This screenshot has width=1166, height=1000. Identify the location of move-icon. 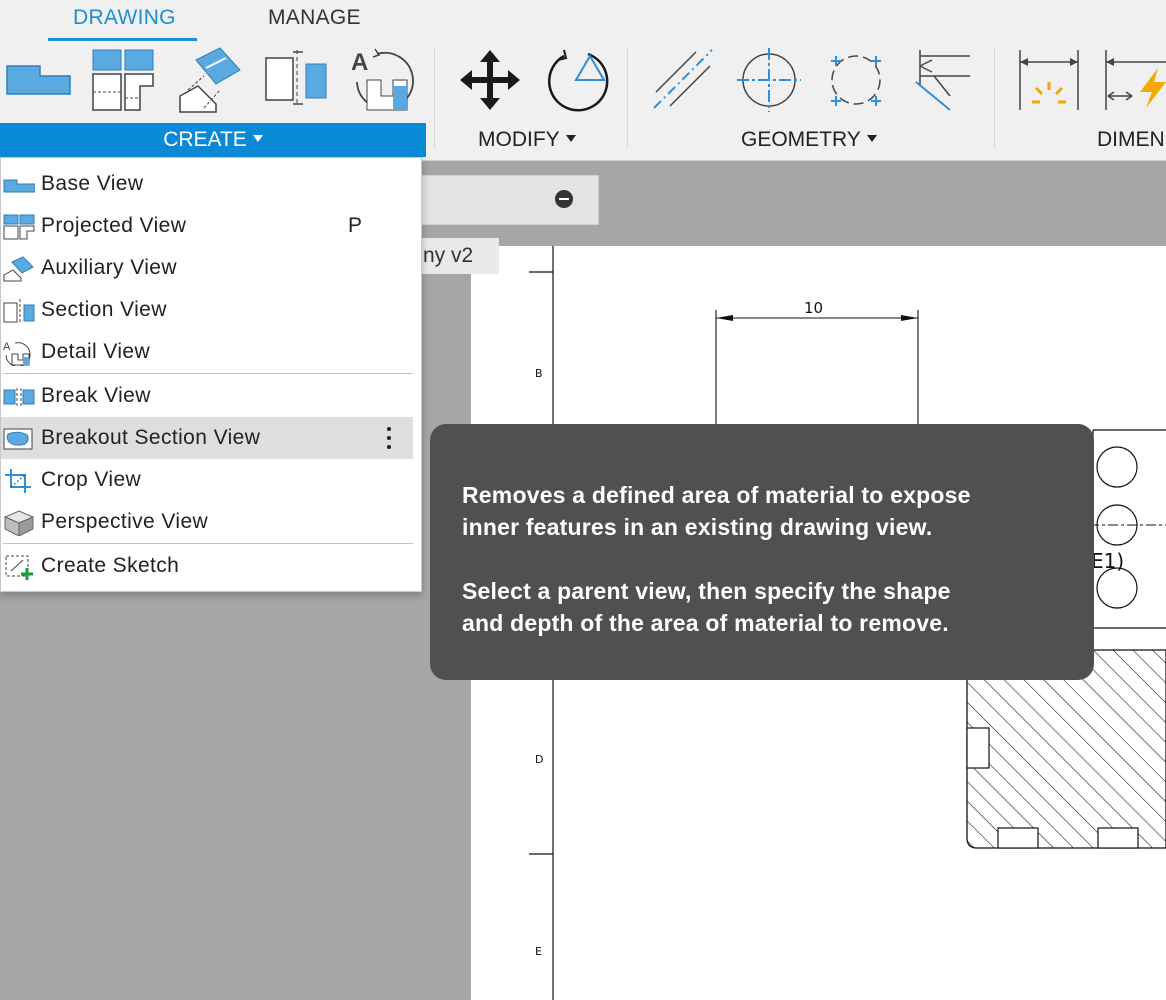
(490, 80).